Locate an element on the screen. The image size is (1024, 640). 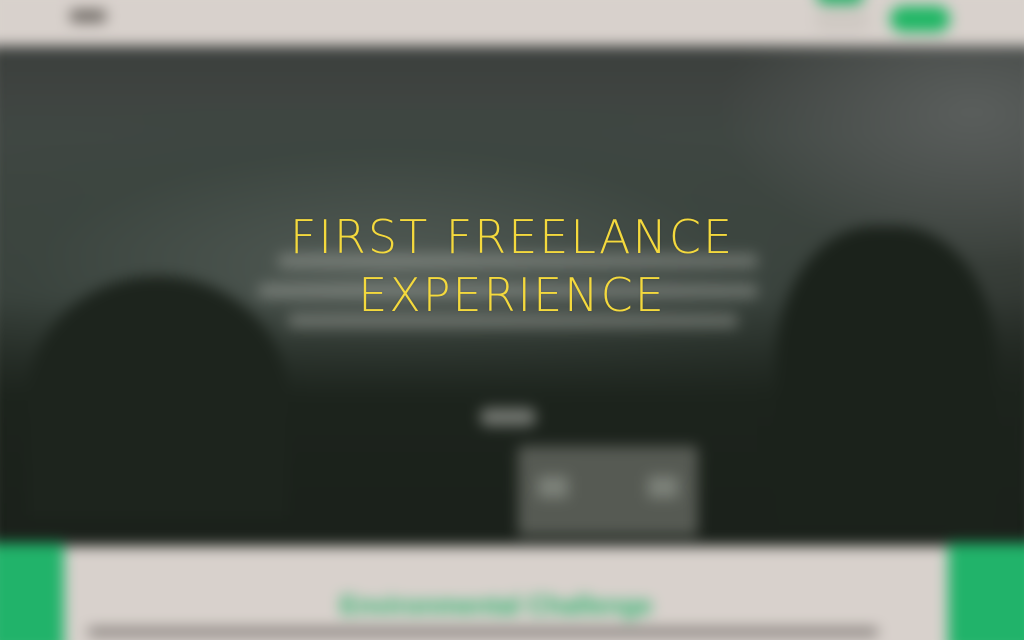
green-side-bar-left is located at coordinates (32, 591).